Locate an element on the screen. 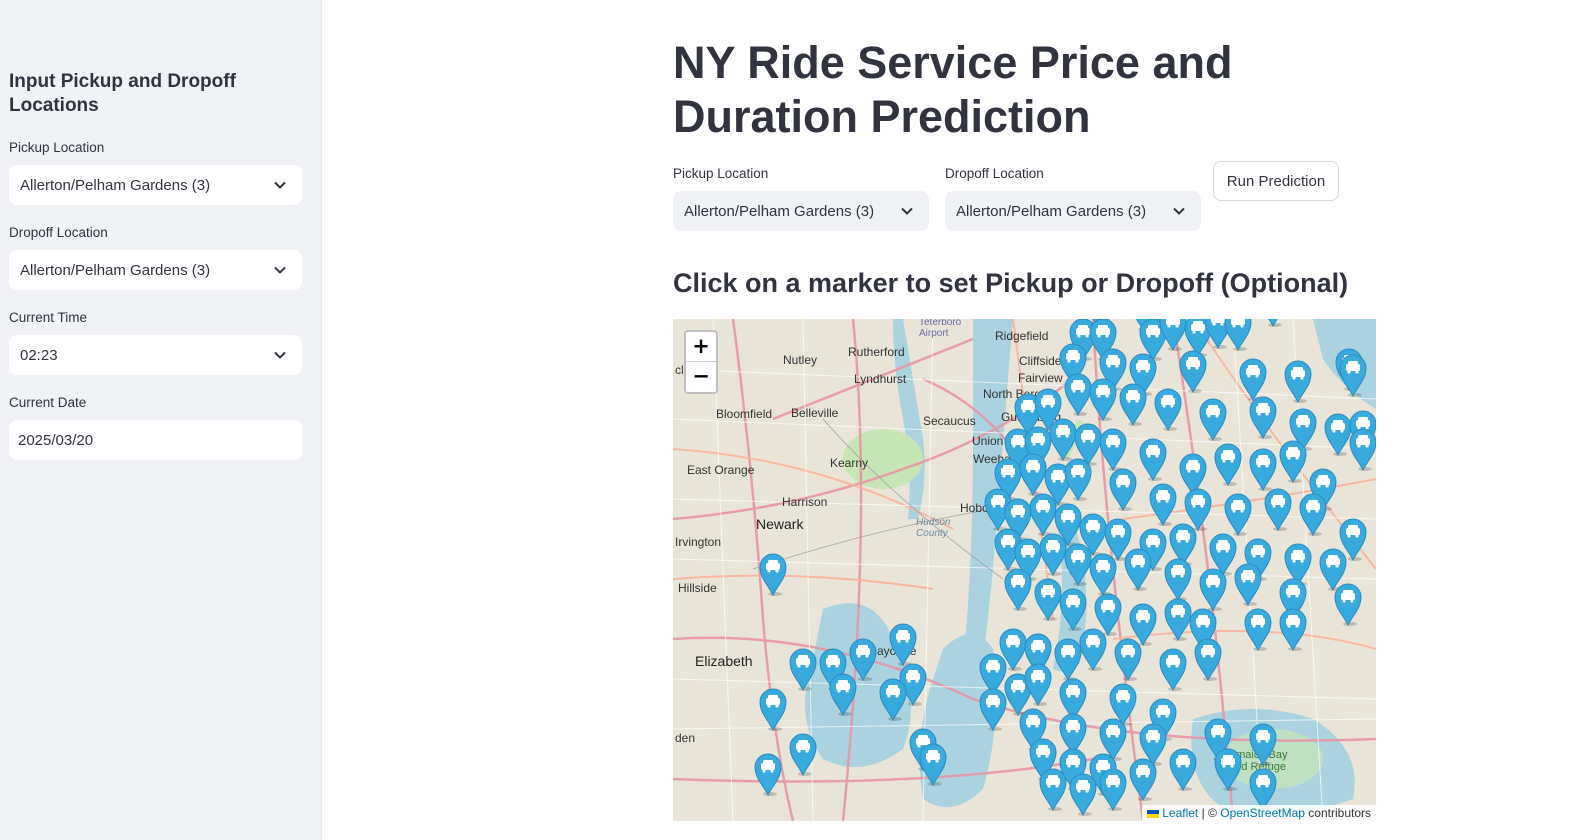  sidebar-time-select: 02:23 is located at coordinates (155, 355).